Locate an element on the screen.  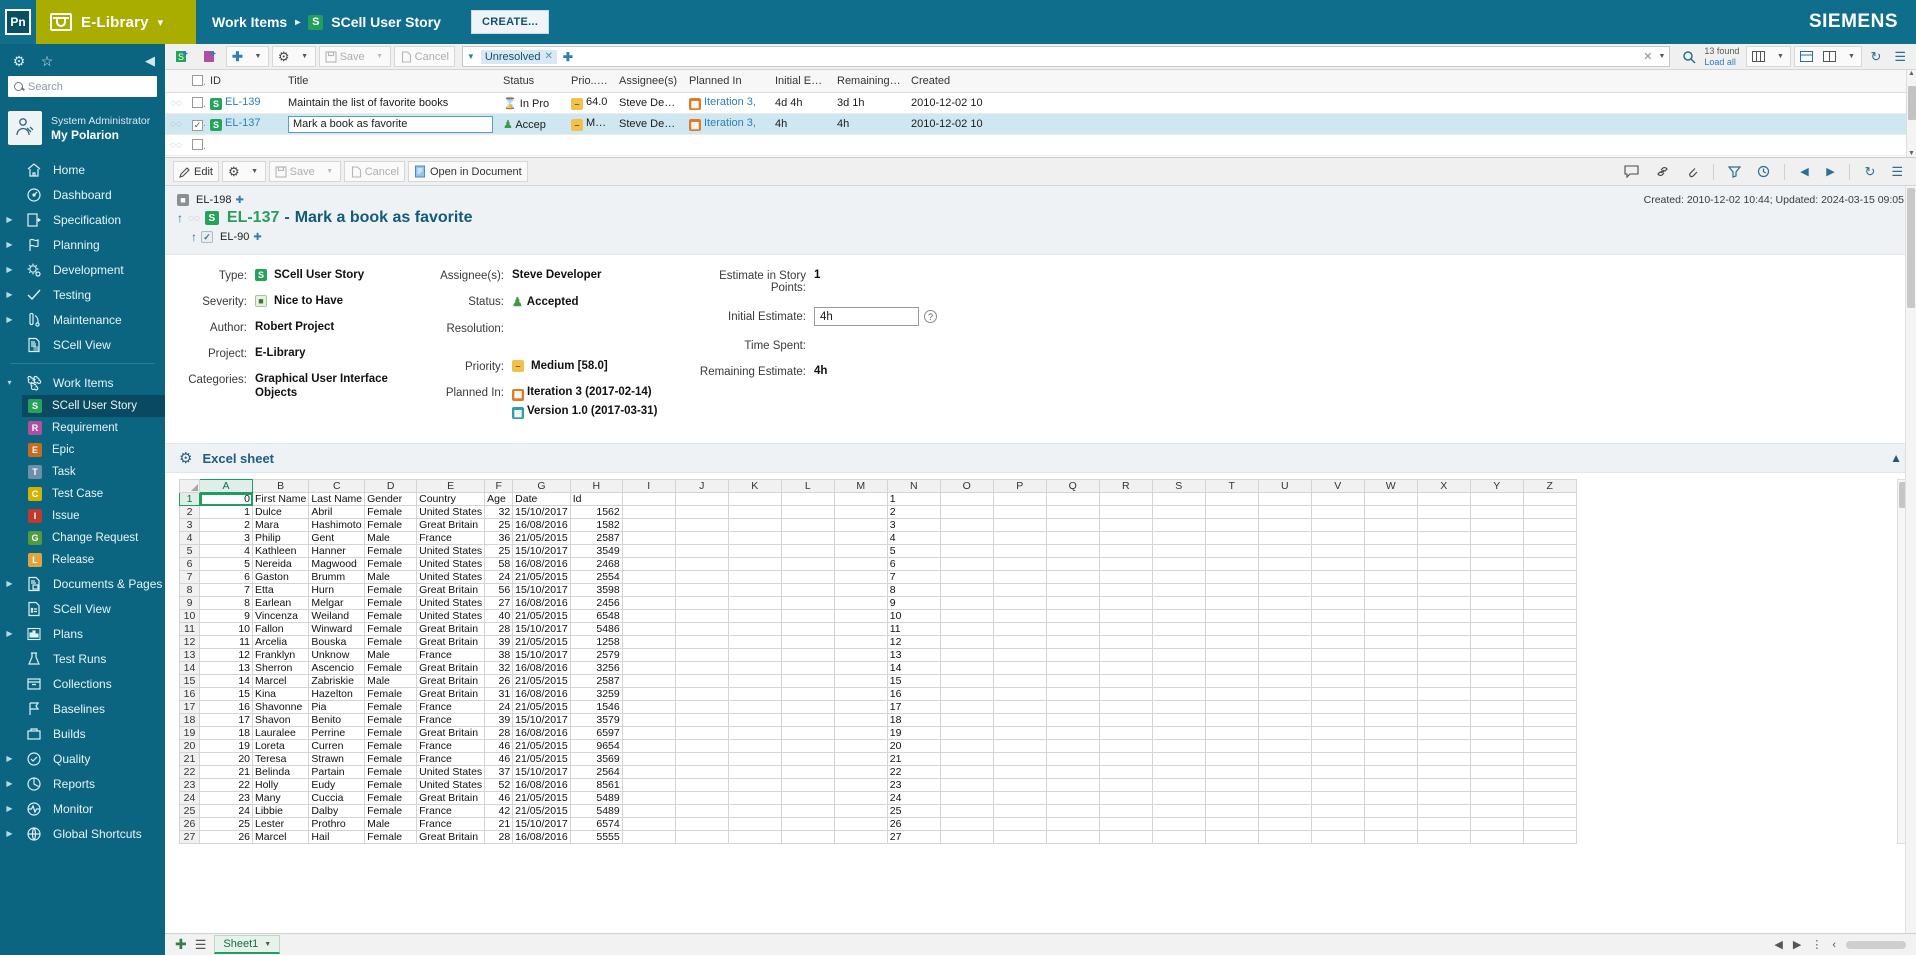
cell-W23 is located at coordinates (1390, 785).